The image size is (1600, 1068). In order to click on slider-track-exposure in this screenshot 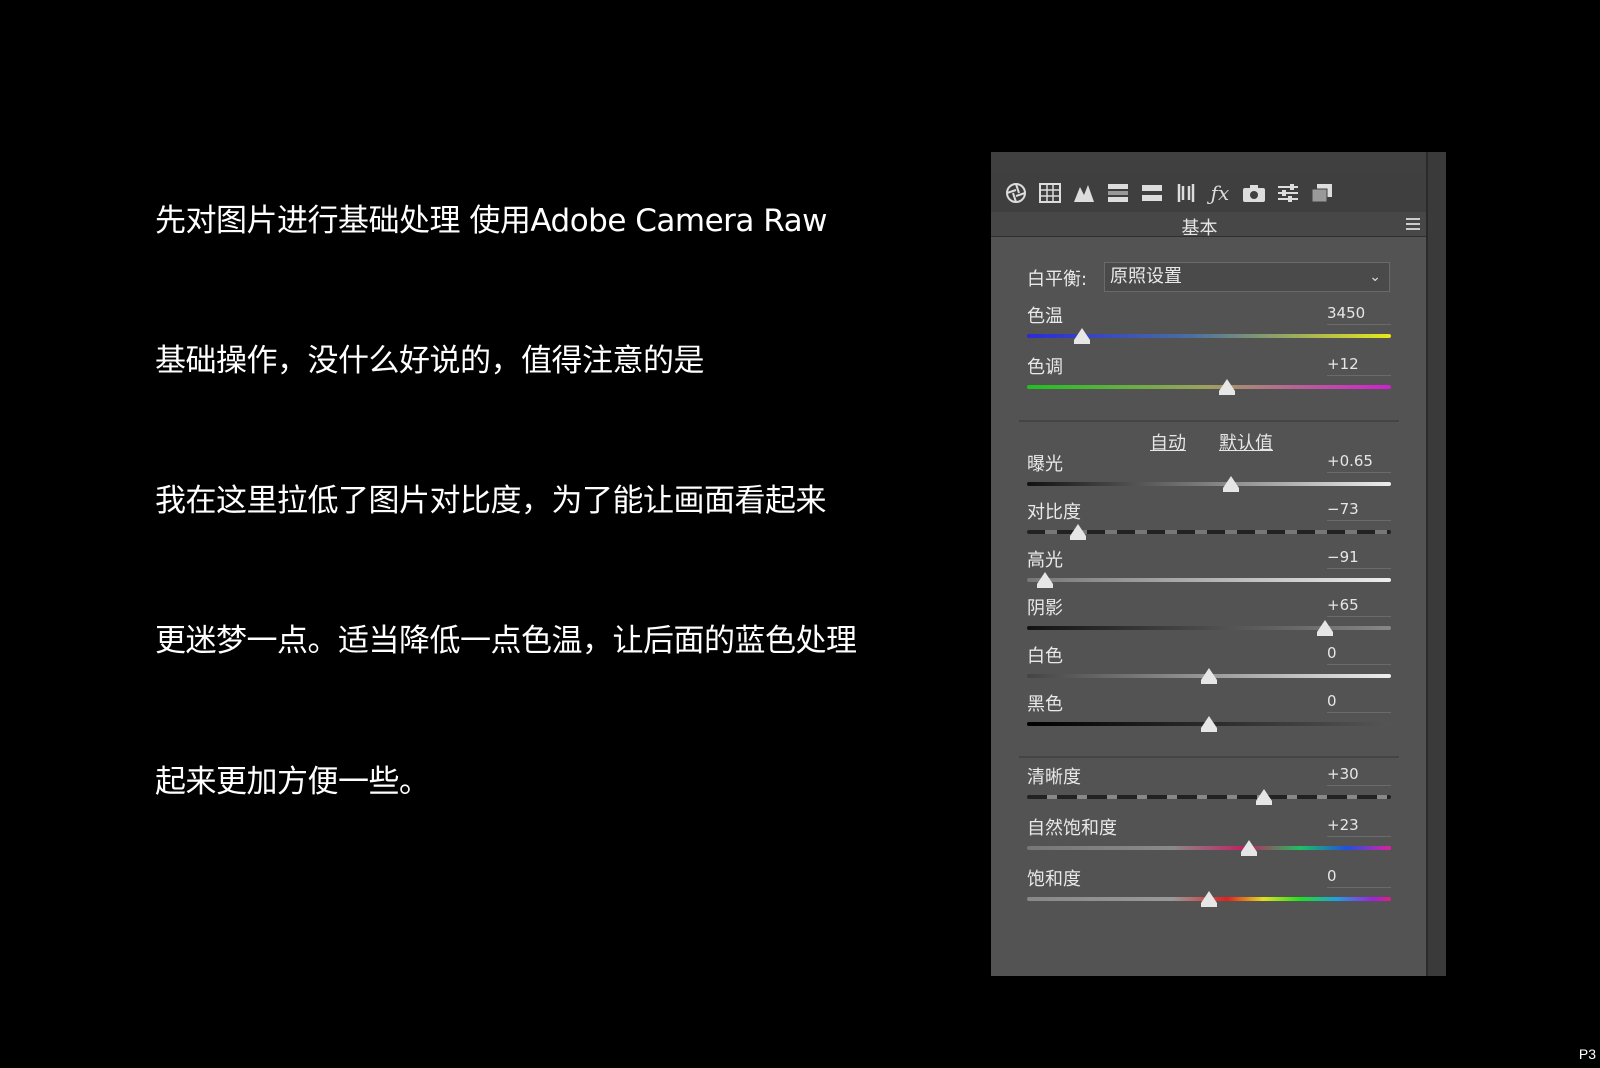, I will do `click(1209, 484)`.